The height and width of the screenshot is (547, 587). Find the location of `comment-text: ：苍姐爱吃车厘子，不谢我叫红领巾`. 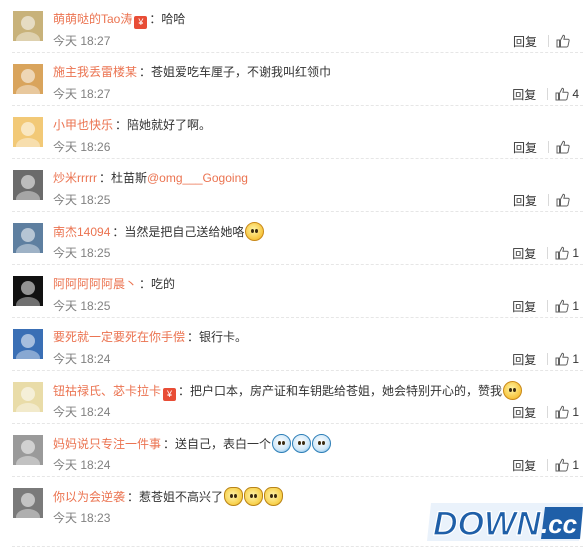

comment-text: ：苍姐爱吃车厘子，不谢我叫红领巾 is located at coordinates (235, 72).